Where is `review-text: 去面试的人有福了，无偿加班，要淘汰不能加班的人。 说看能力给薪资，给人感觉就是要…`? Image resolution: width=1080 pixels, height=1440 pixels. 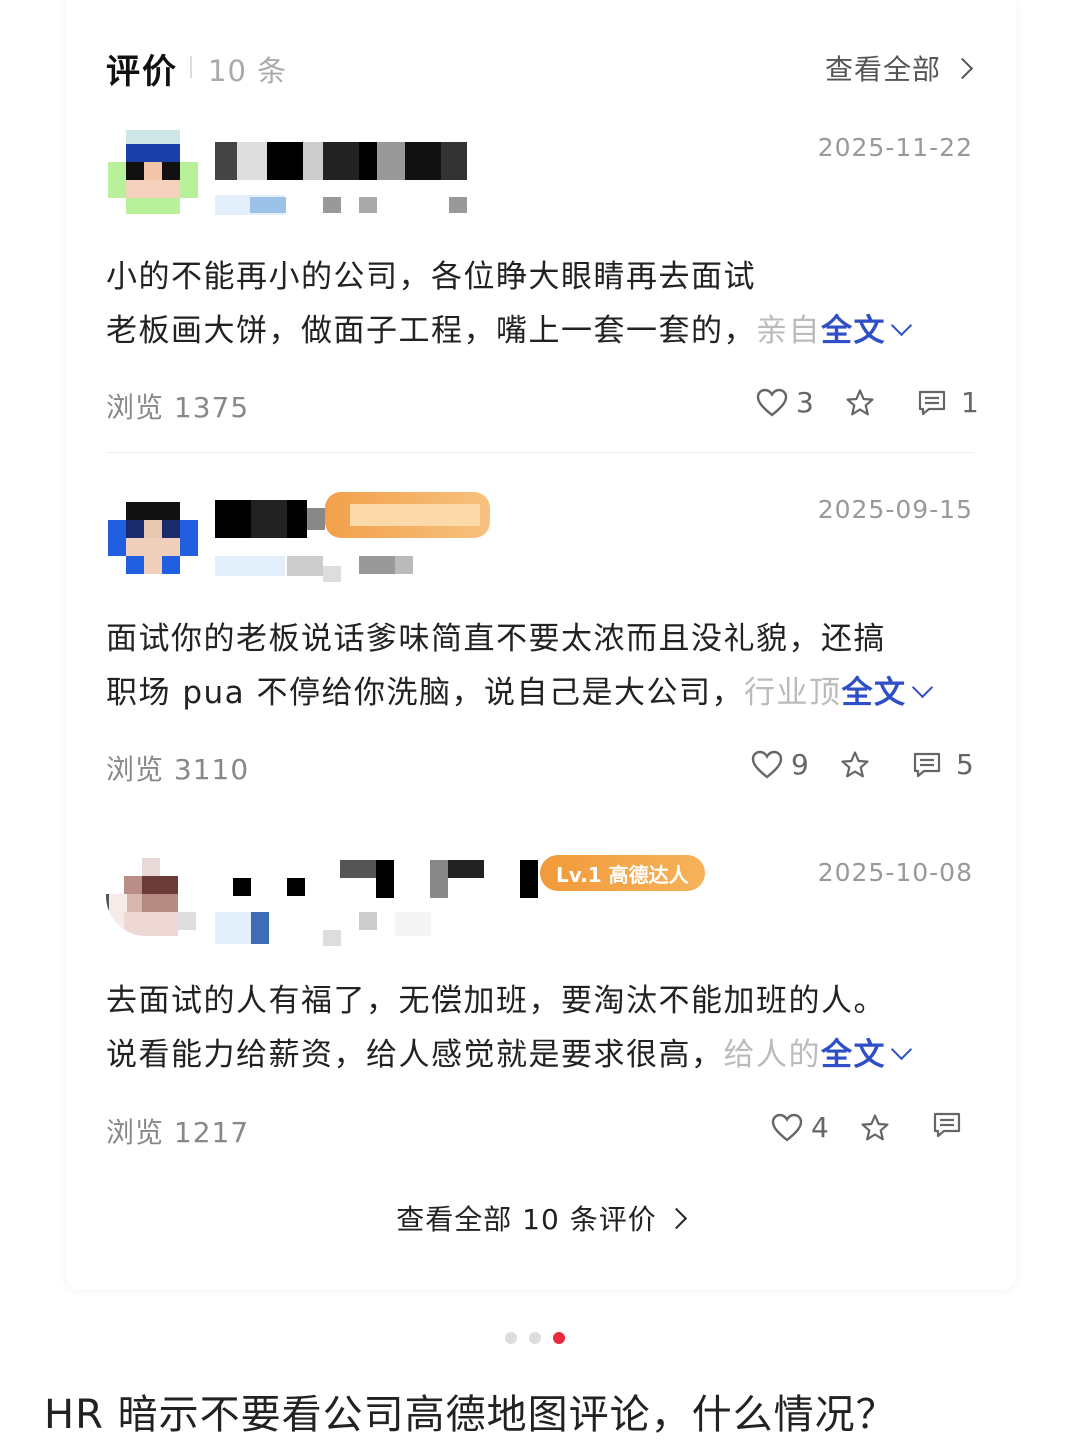 review-text: 去面试的人有福了，无偿加班，要淘汰不能加班的人。 说看能力给薪资，给人感觉就是要… is located at coordinates (540, 1028).